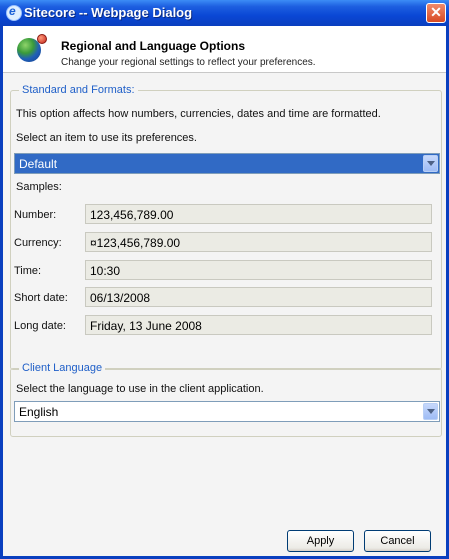 This screenshot has width=449, height=559. What do you see at coordinates (62, 368) in the screenshot?
I see `client-language-legend: Client Language` at bounding box center [62, 368].